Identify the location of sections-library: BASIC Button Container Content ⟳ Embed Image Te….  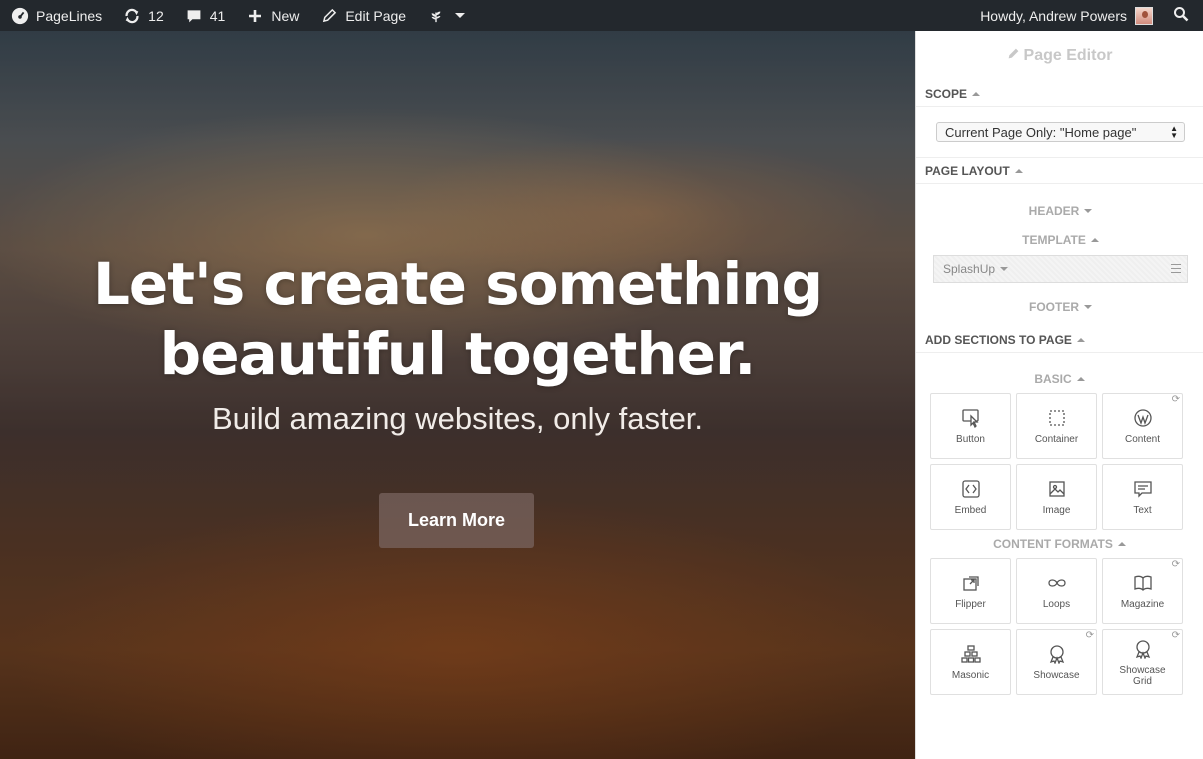
(1059, 524).